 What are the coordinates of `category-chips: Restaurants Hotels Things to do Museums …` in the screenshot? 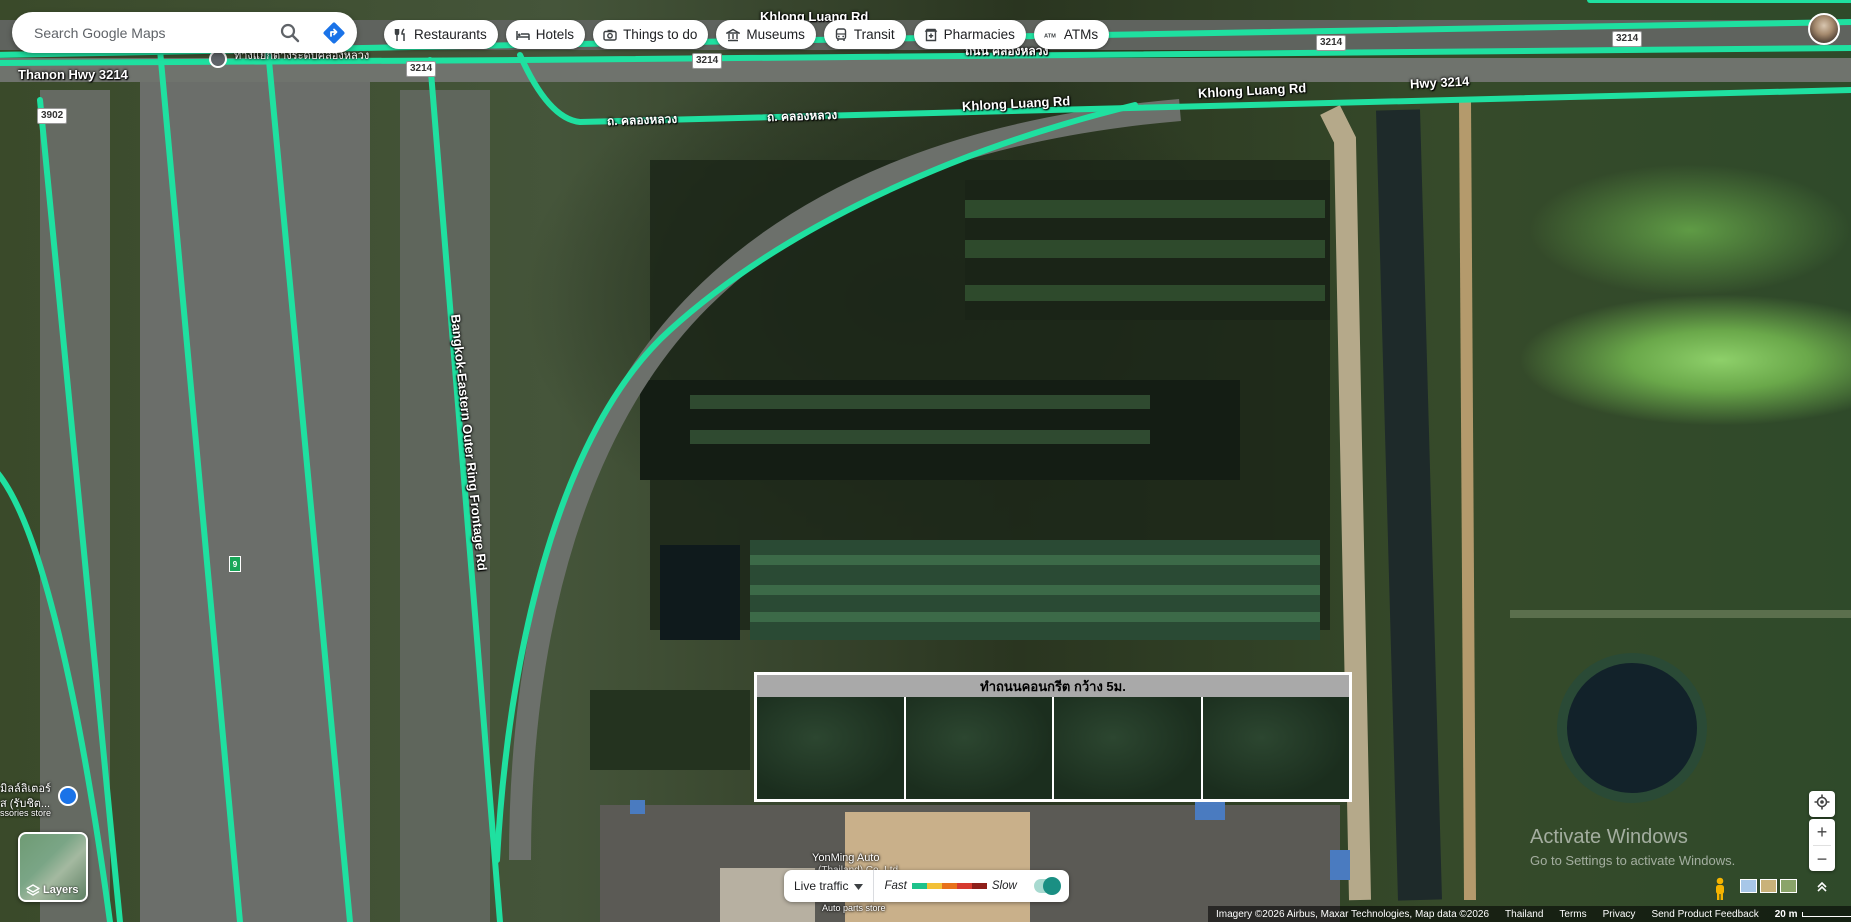 It's located at (747, 34).